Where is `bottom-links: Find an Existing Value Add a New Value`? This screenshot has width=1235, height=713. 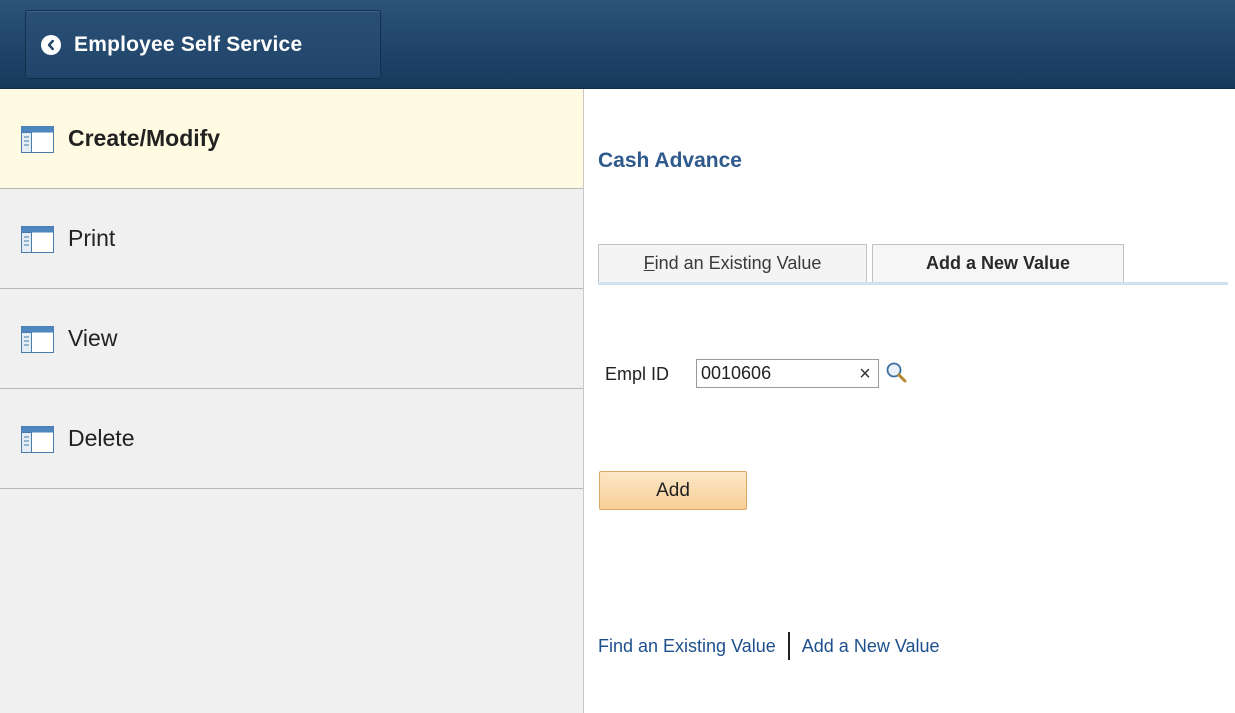
bottom-links: Find an Existing Value Add a New Value is located at coordinates (769, 646).